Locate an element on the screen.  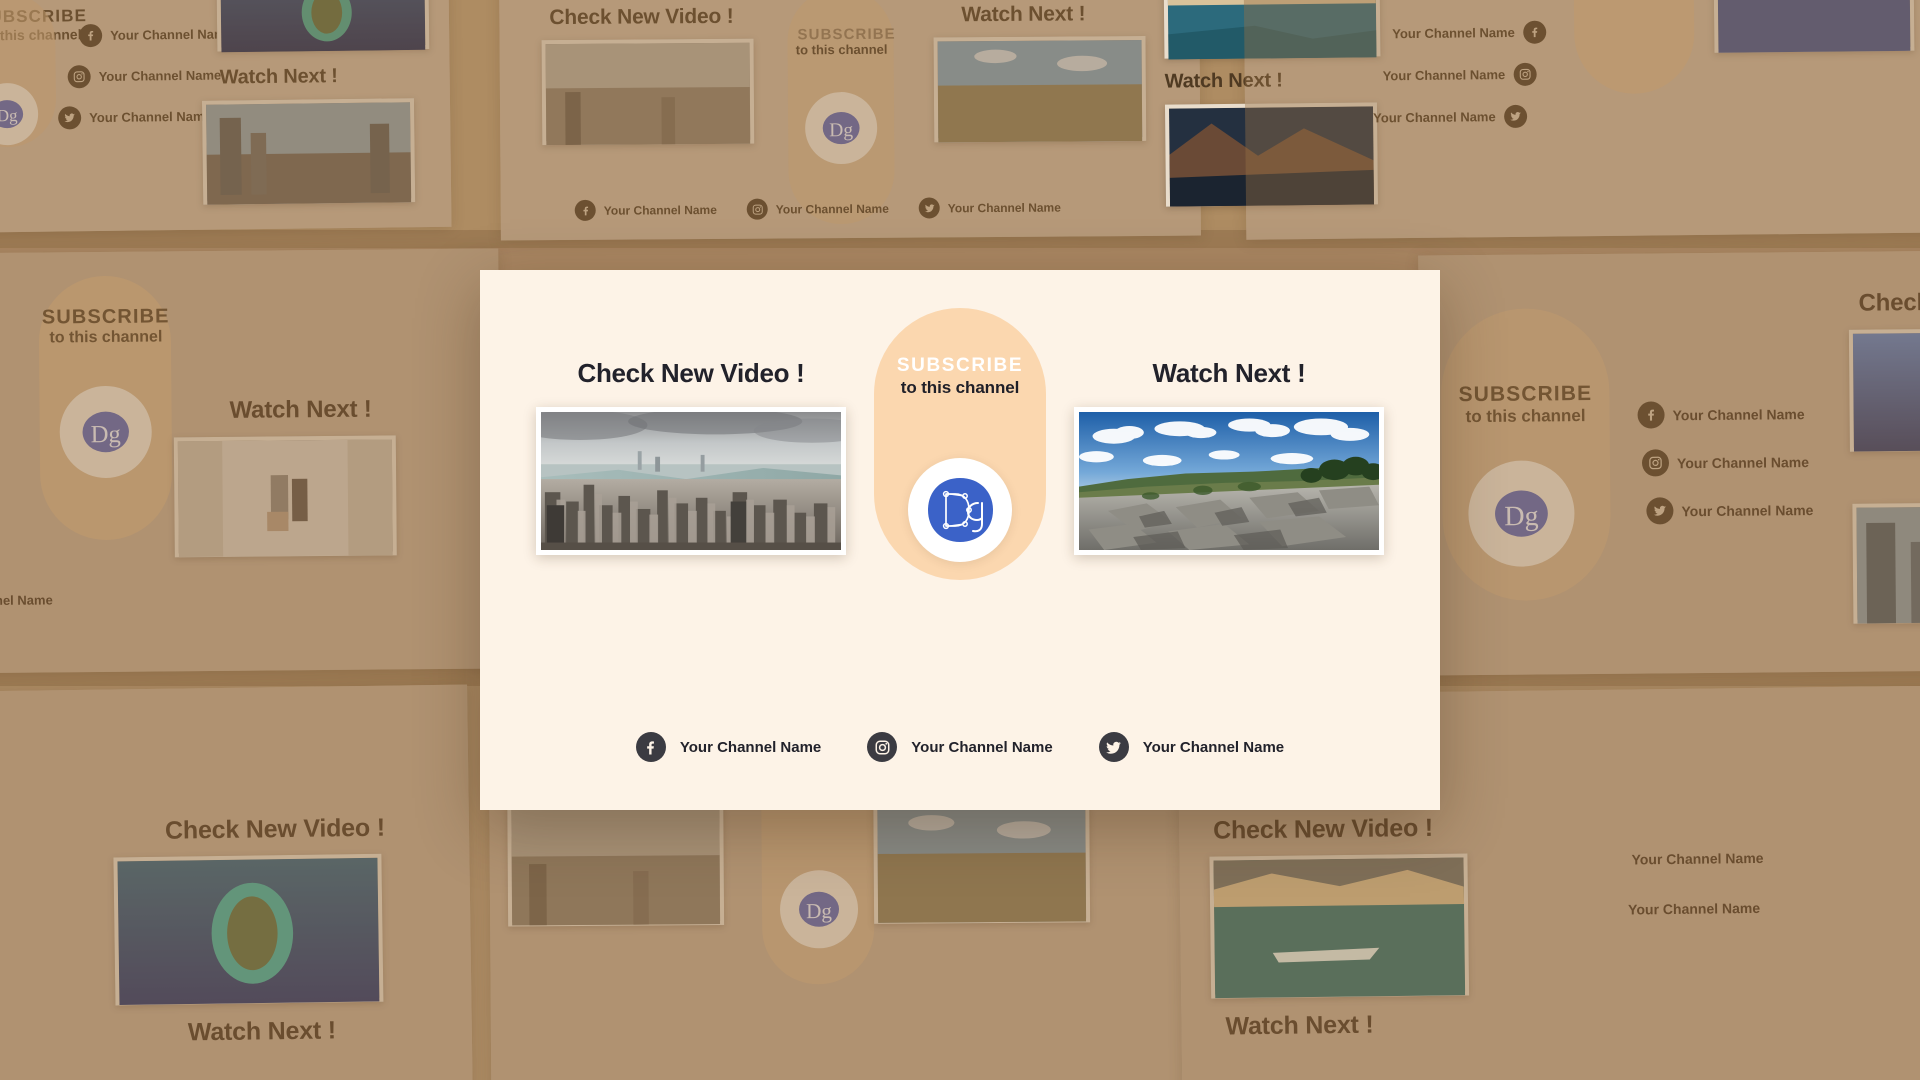
check-new-video-panel: Check New Video ! is located at coordinates (691, 456).